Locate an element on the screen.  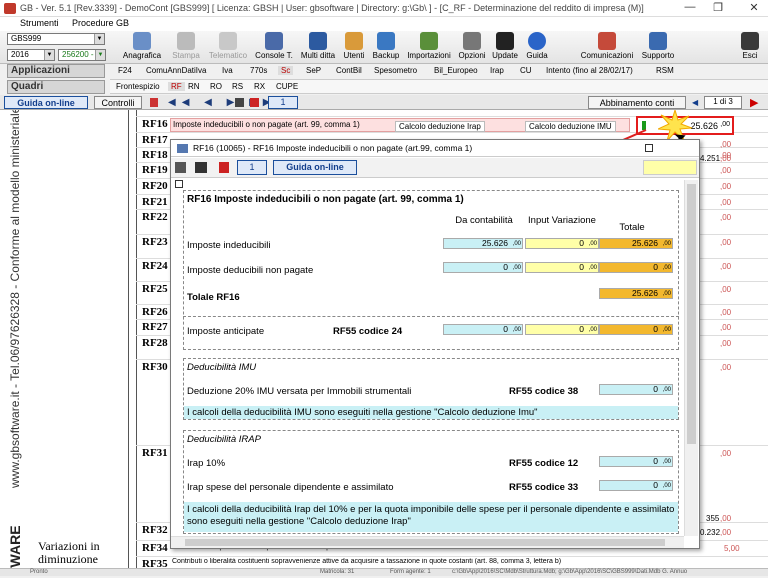
row-label-rf31: RF31 is located at coordinates (155, 453).